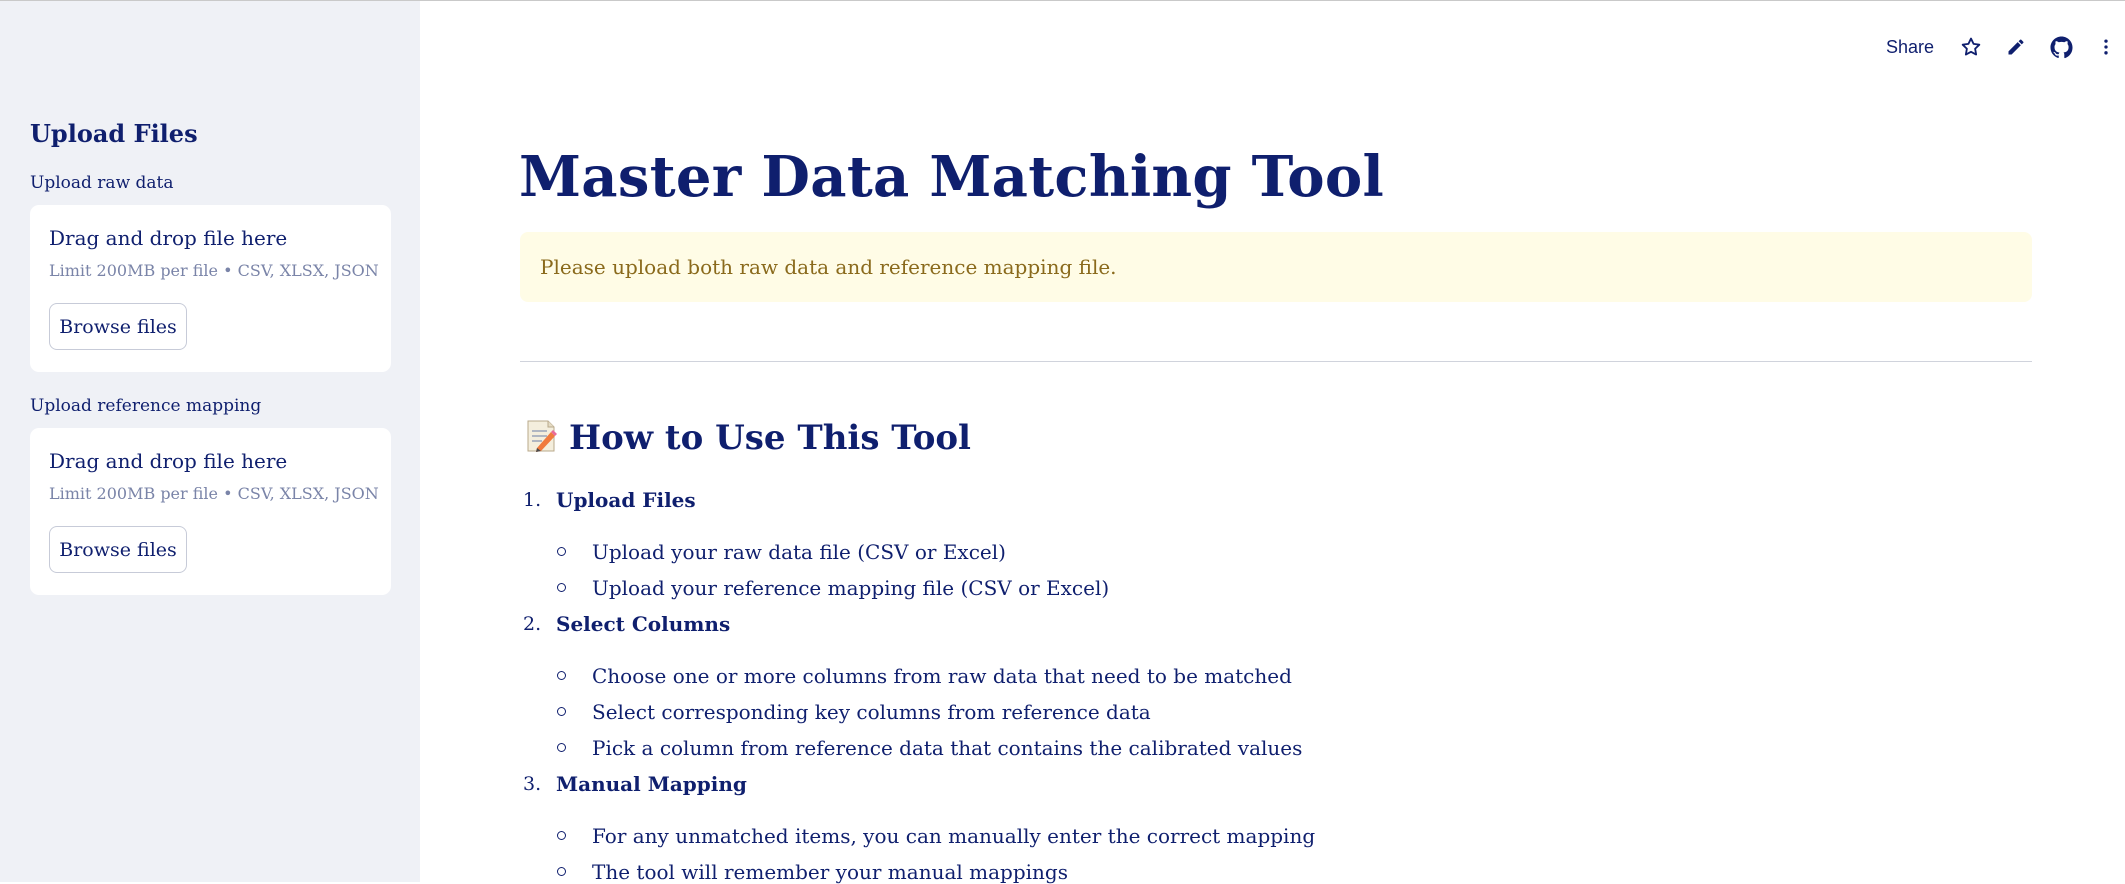  I want to click on browse-reference-mapping-button: Browse files, so click(118, 549).